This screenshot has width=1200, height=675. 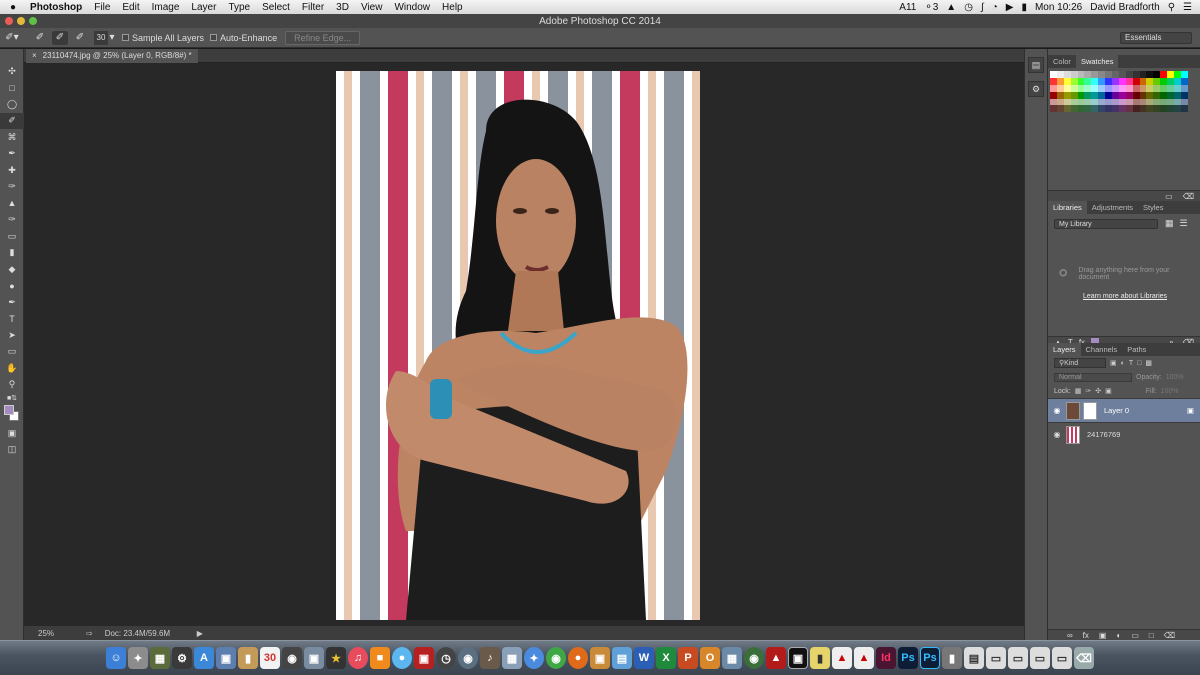 What do you see at coordinates (1064, 349) in the screenshot?
I see `tab-layers: Layers` at bounding box center [1064, 349].